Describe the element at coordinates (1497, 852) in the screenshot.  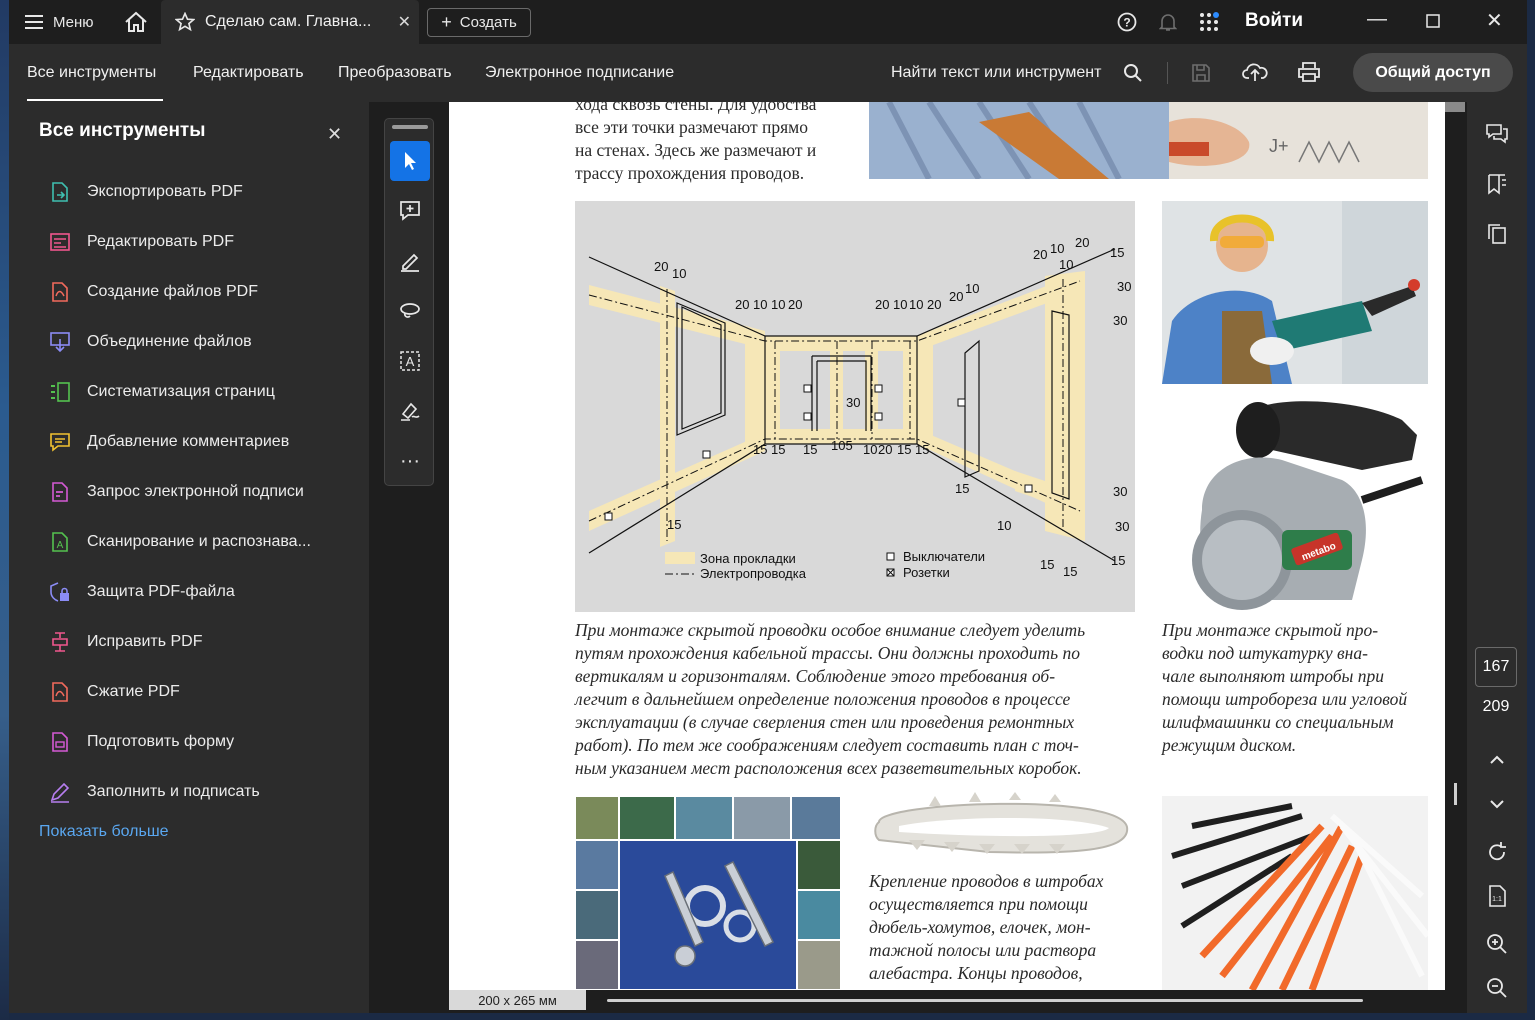
I see `rotate-icon` at that location.